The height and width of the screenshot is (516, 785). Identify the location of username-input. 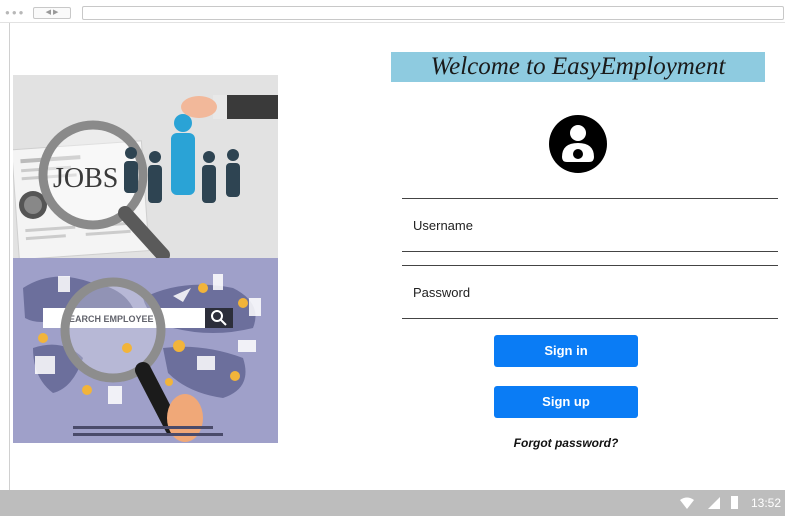
(590, 225).